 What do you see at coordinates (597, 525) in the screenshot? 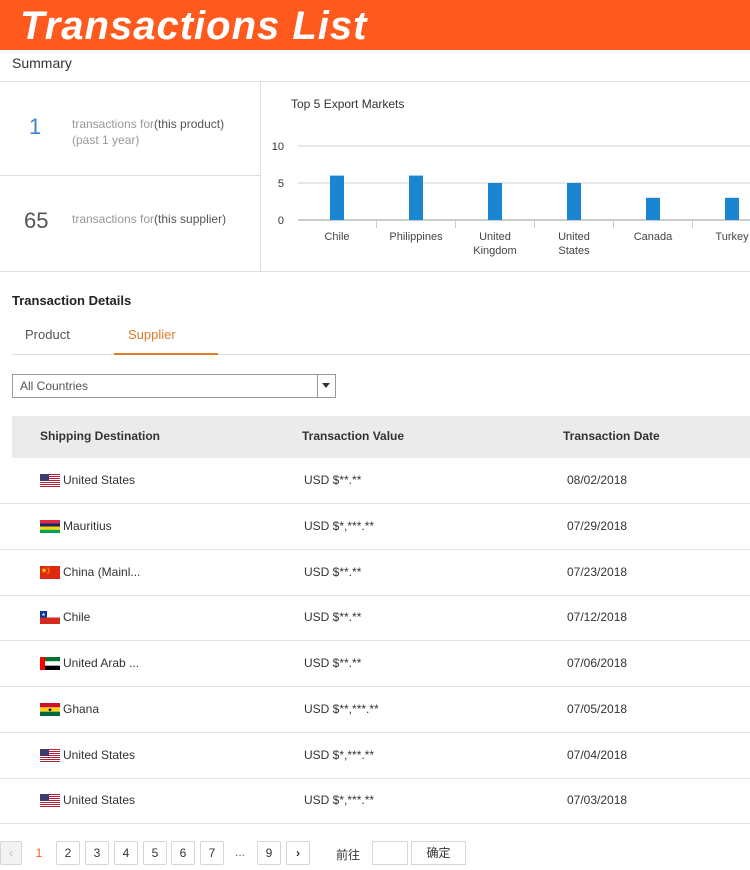
I see `date-cell: 07/29/2018` at bounding box center [597, 525].